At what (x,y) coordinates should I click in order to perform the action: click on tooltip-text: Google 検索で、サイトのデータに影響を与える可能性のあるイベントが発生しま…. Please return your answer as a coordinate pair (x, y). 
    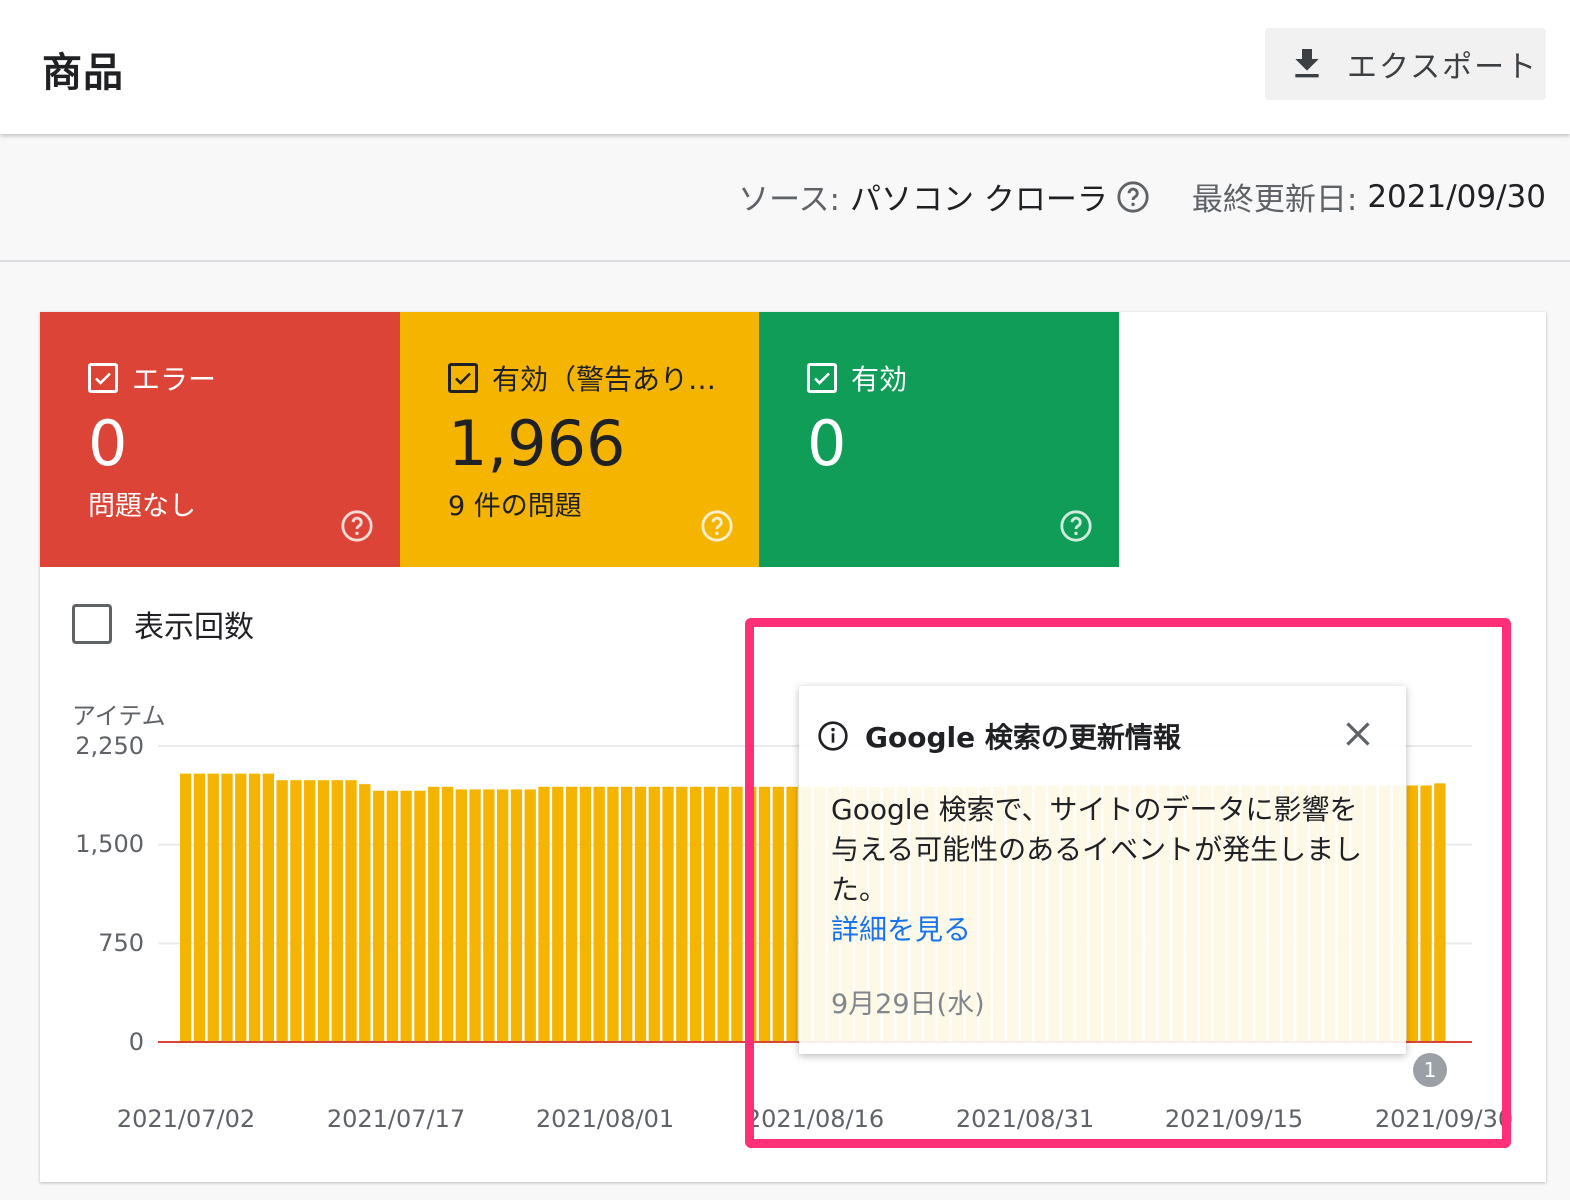
    Looking at the image, I should click on (1097, 849).